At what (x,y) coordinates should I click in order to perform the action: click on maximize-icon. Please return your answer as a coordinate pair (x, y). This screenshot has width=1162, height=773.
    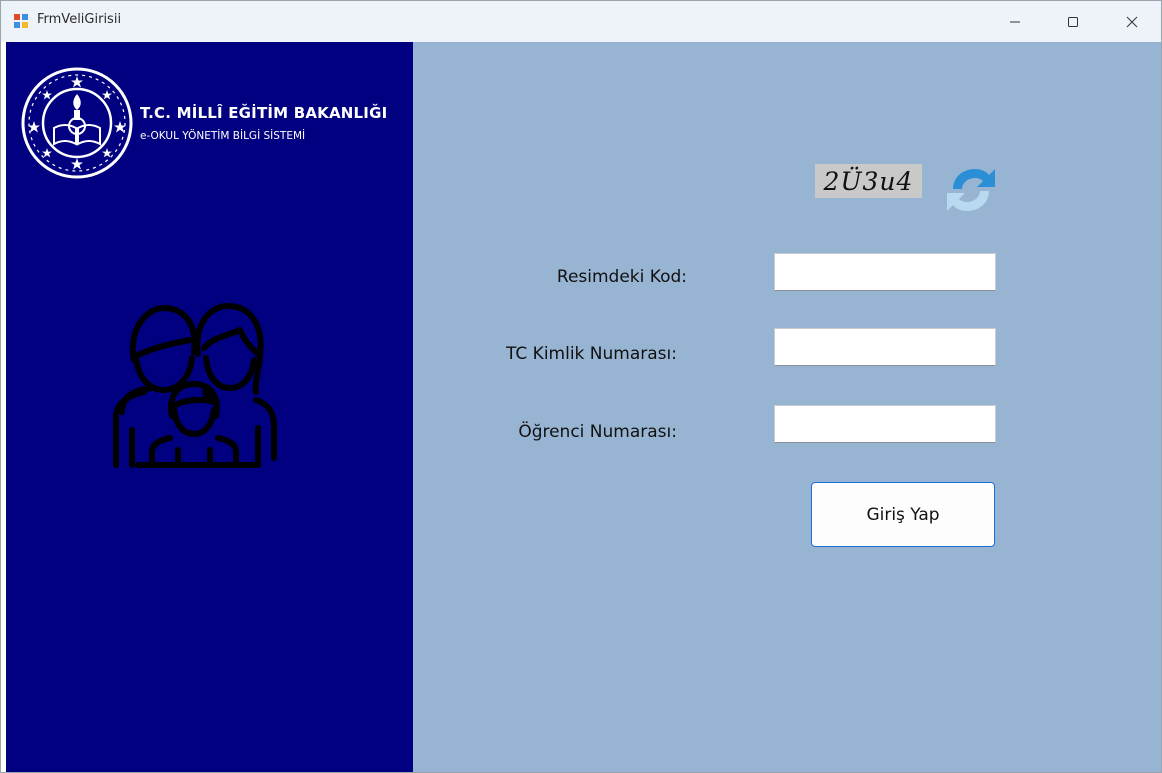
    Looking at the image, I should click on (1073, 21).